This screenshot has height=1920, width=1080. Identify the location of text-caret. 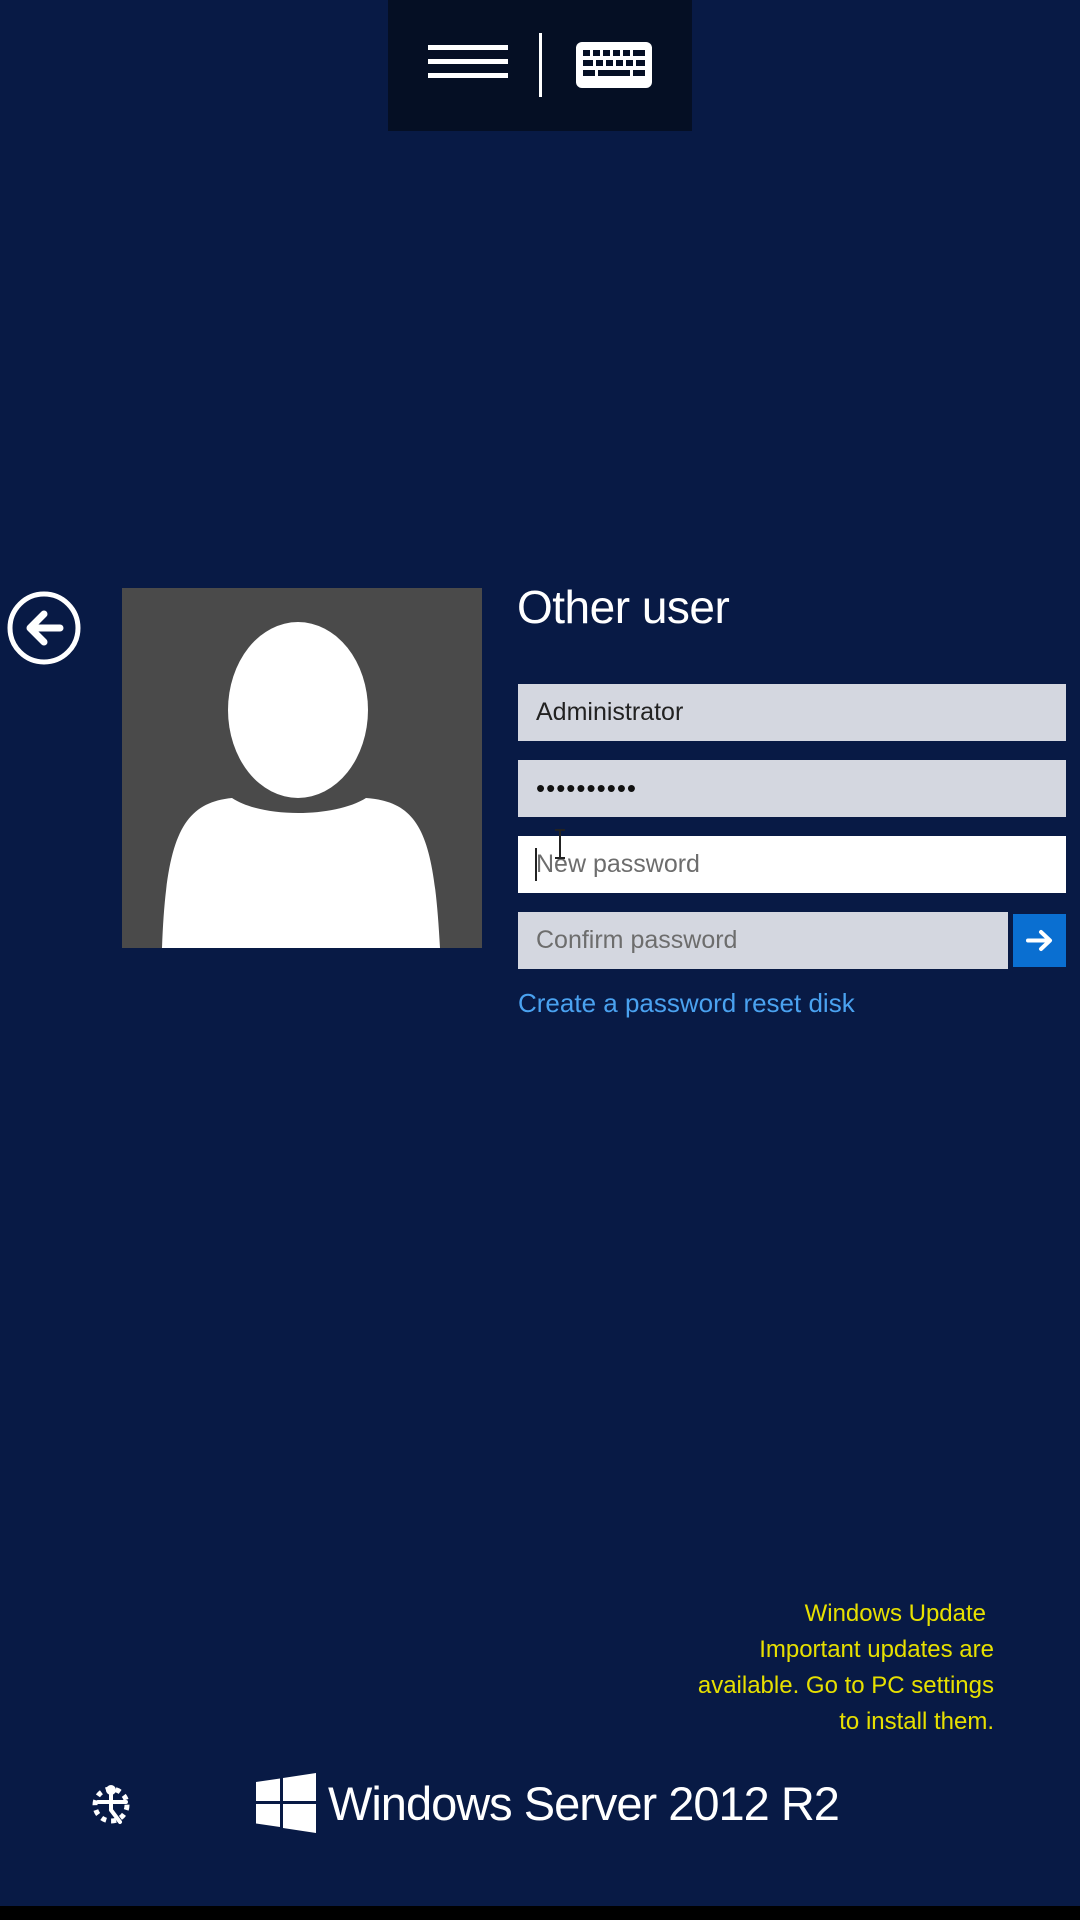
(536, 864).